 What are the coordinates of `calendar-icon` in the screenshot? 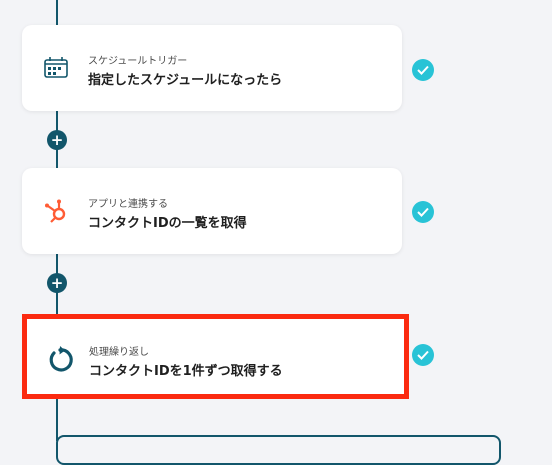 It's located at (56, 68).